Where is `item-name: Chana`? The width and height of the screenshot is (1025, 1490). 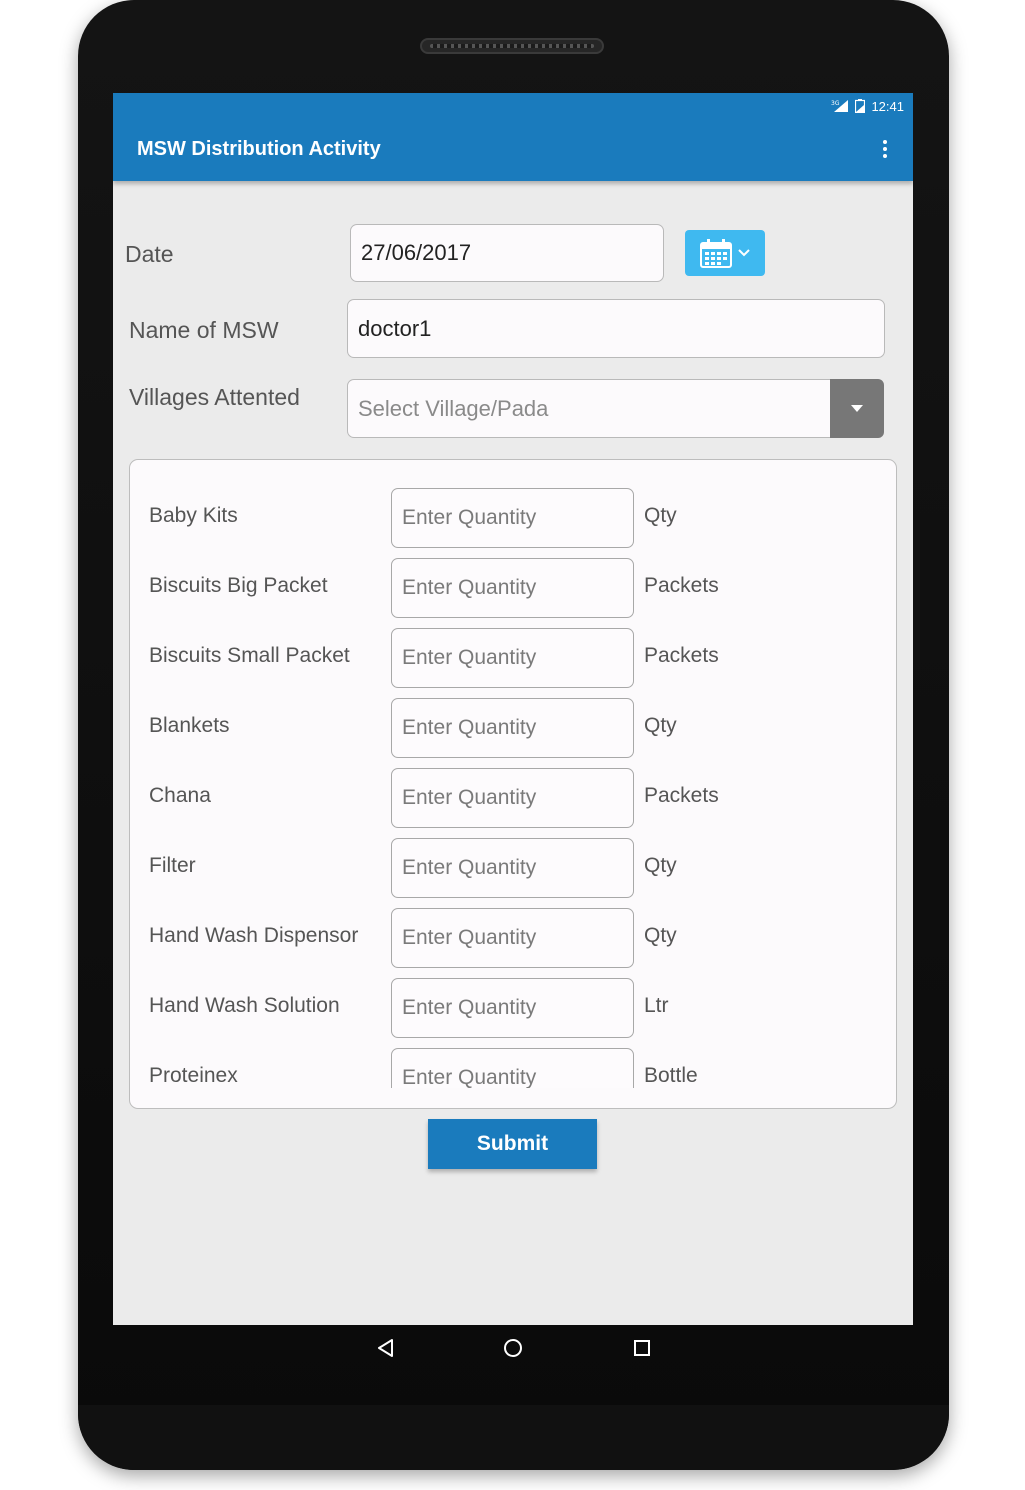 item-name: Chana is located at coordinates (180, 795).